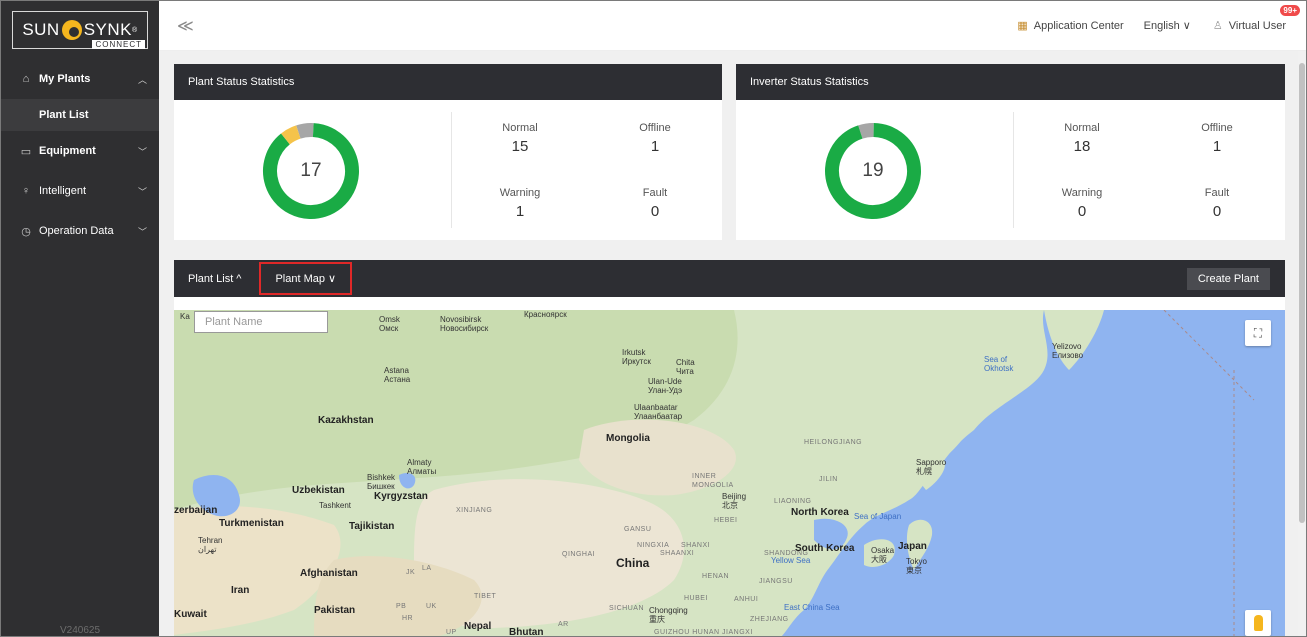 This screenshot has height=637, width=1307. I want to click on map-label: Sea of Japan, so click(878, 516).